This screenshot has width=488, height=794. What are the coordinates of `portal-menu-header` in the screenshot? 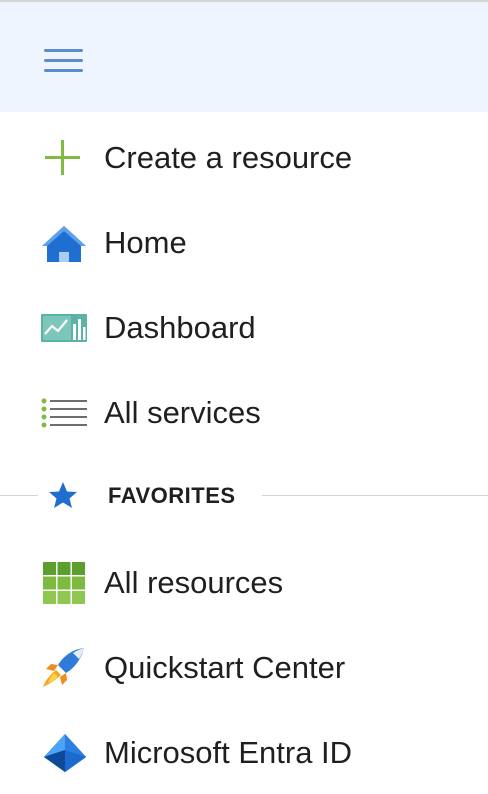 It's located at (244, 56).